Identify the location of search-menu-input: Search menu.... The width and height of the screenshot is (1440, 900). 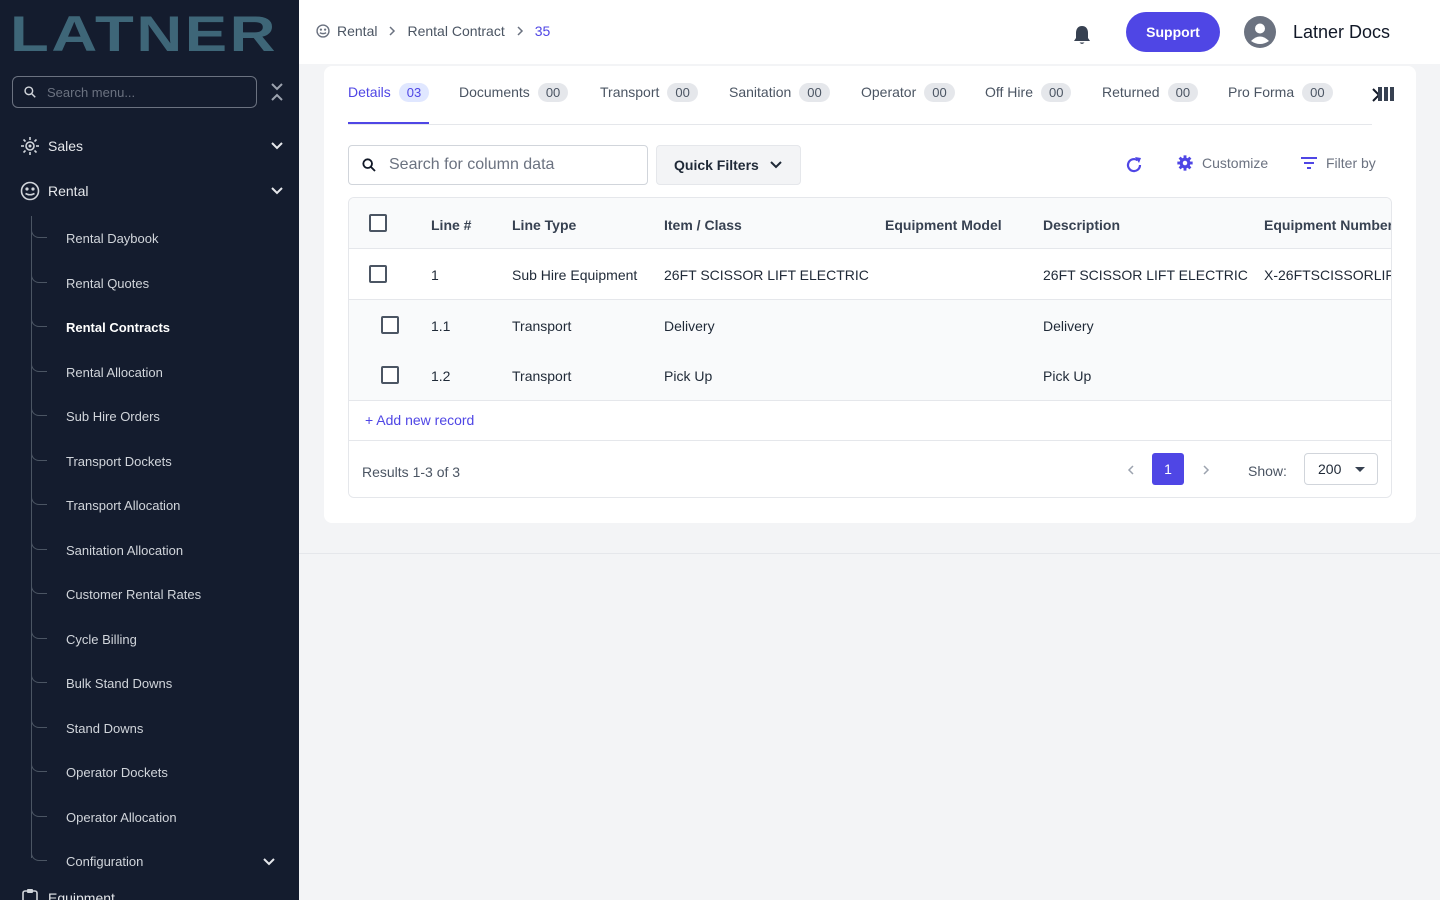
(134, 92).